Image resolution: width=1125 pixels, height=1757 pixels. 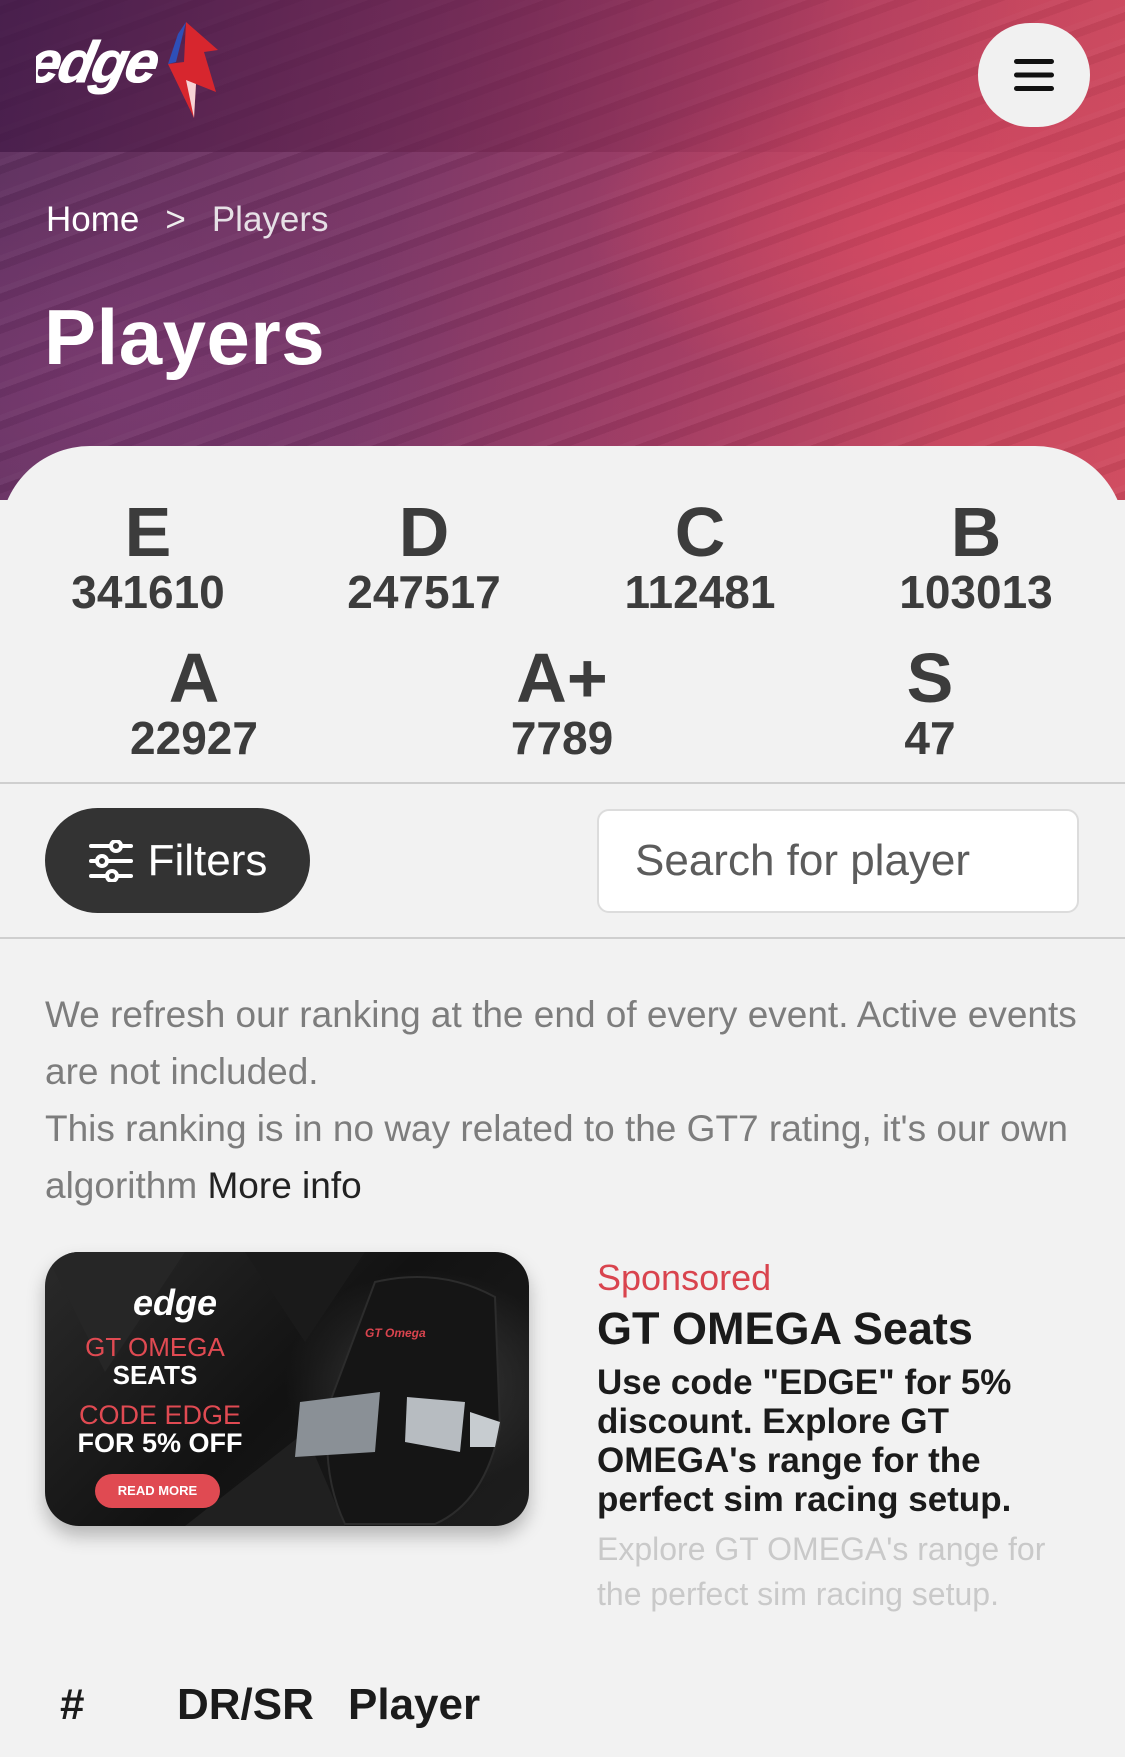 What do you see at coordinates (160, 1415) in the screenshot?
I see `banner-line-3: CODE EDGE` at bounding box center [160, 1415].